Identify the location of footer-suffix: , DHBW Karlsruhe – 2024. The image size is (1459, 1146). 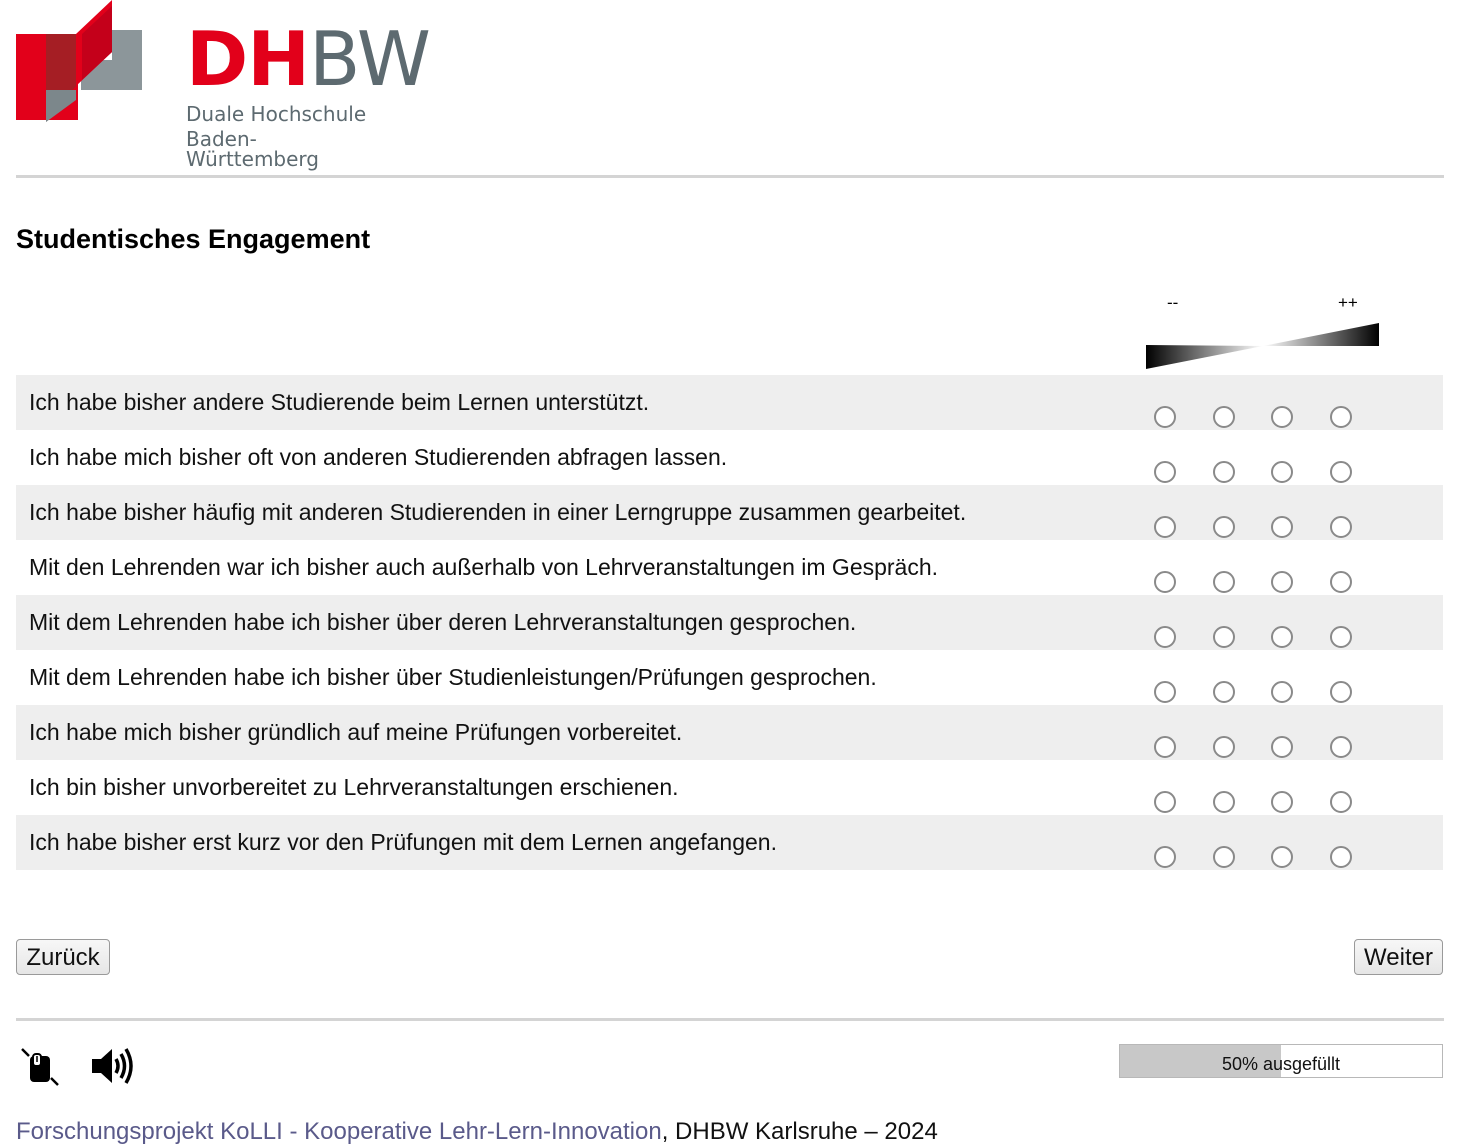
(799, 1131).